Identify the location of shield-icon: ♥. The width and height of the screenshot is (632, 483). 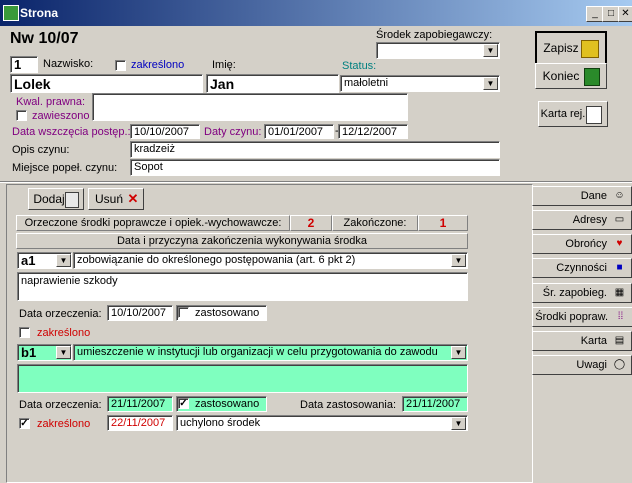
(619, 243).